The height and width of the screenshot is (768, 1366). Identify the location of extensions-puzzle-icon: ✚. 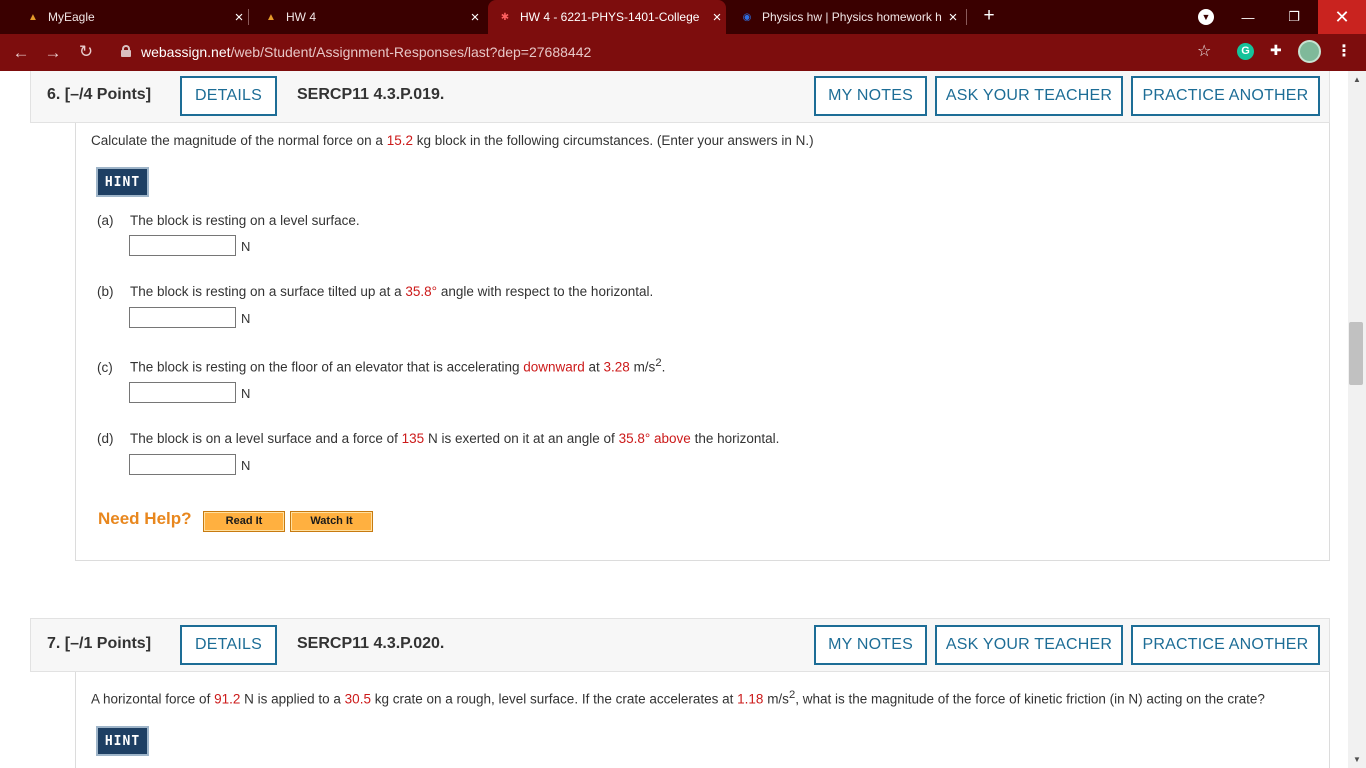
(1276, 50).